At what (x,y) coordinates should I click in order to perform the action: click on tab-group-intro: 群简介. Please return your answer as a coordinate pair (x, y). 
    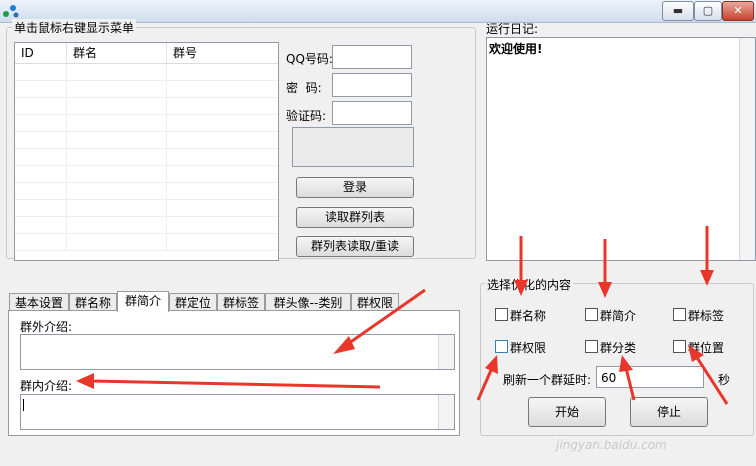
    Looking at the image, I should click on (143, 301).